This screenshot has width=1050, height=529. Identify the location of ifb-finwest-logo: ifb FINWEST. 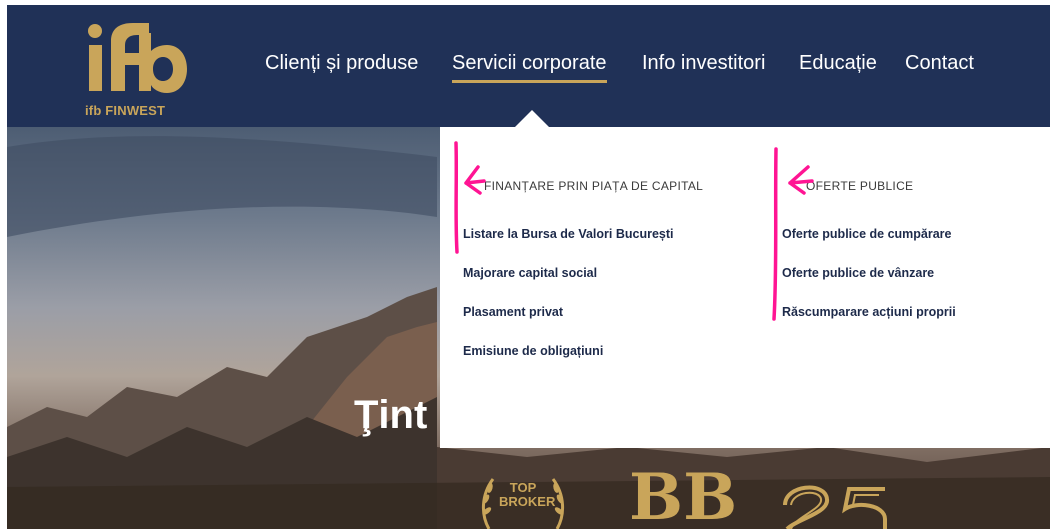
(136, 67).